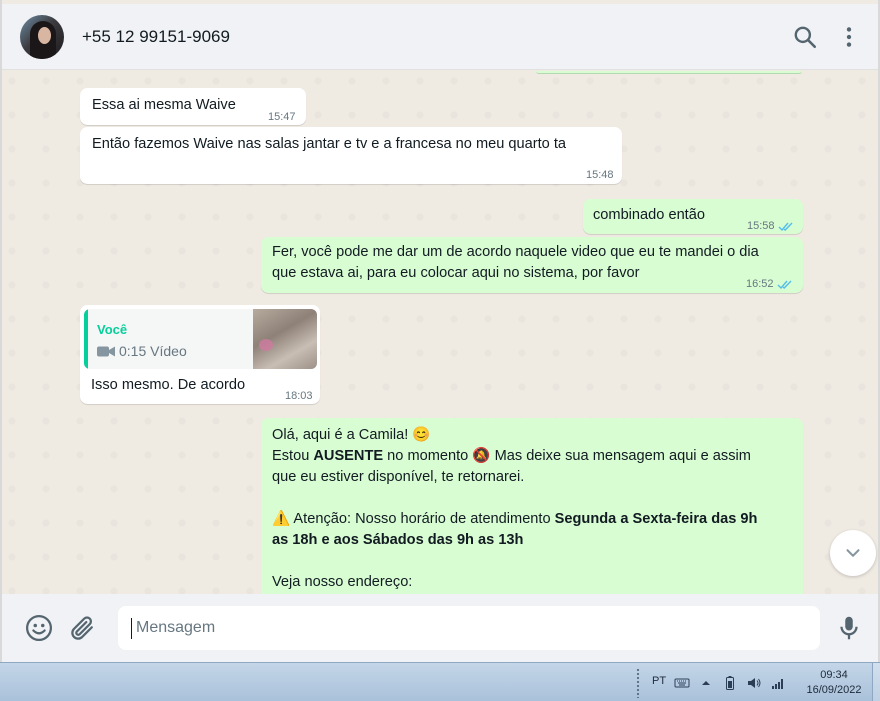 The image size is (880, 701). I want to click on composer-bar, so click(440, 628).